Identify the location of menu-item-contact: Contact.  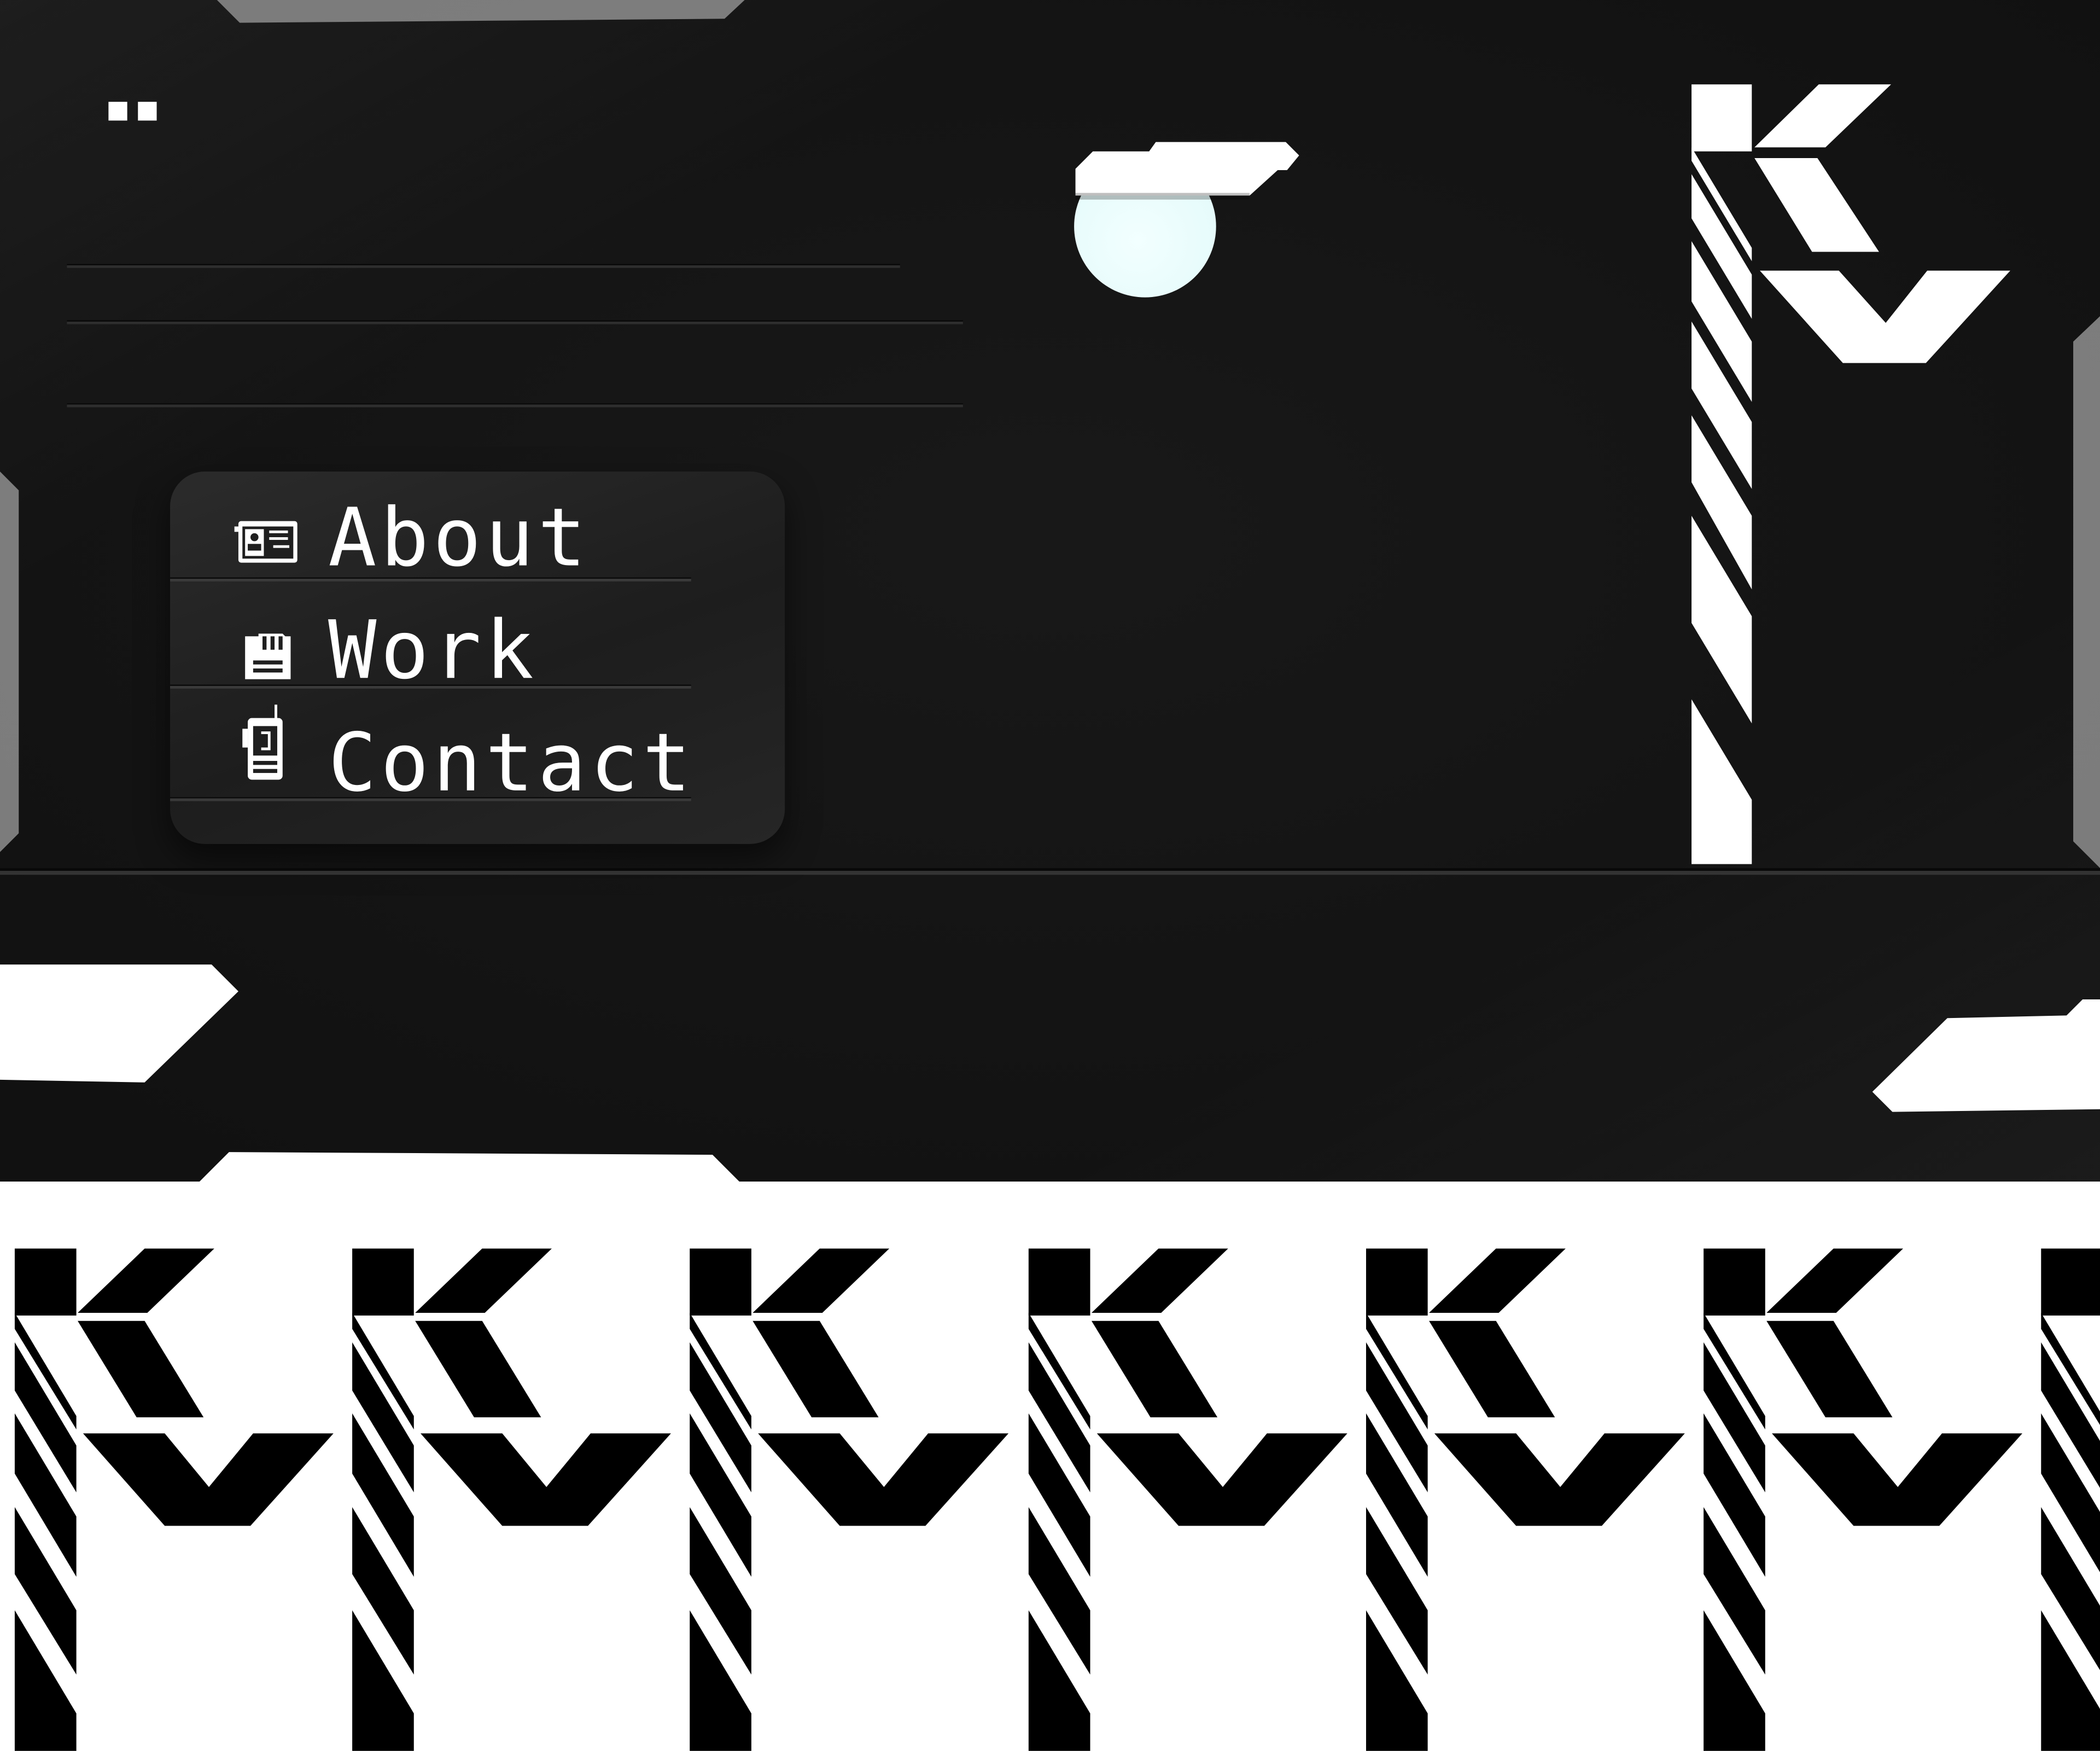
(477, 751).